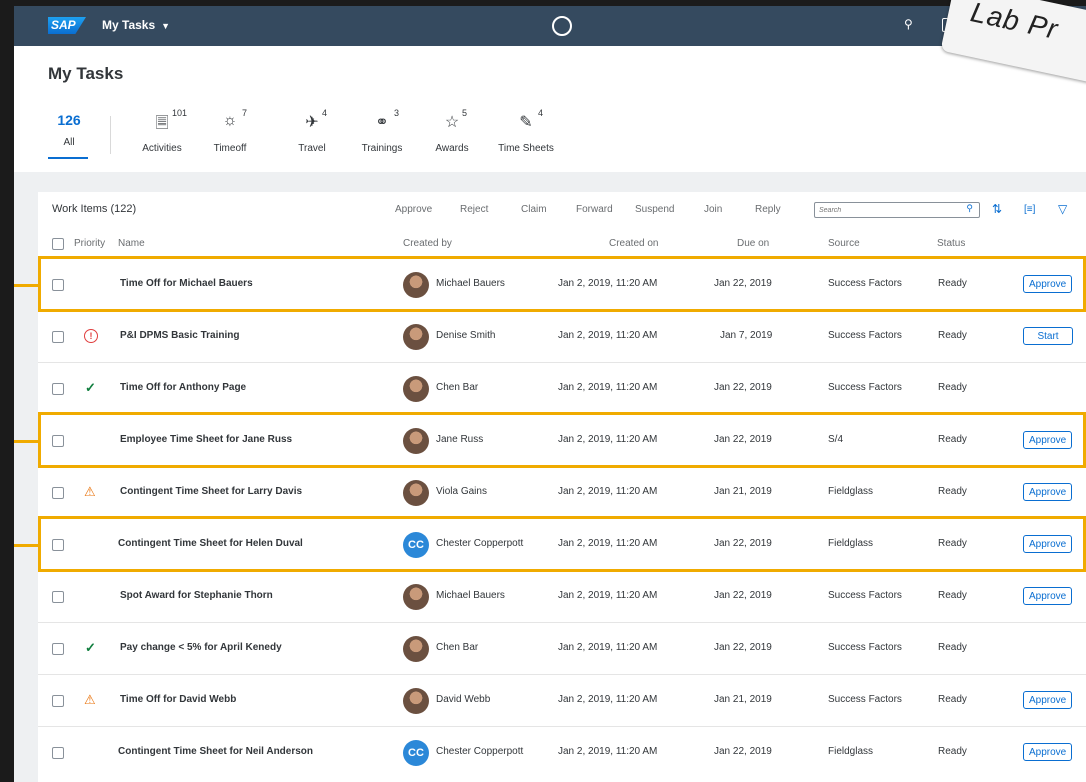 The width and height of the screenshot is (1086, 782). Describe the element at coordinates (211, 491) in the screenshot. I see `task-name: Contingent Time Sheet for Larry Davis` at that location.